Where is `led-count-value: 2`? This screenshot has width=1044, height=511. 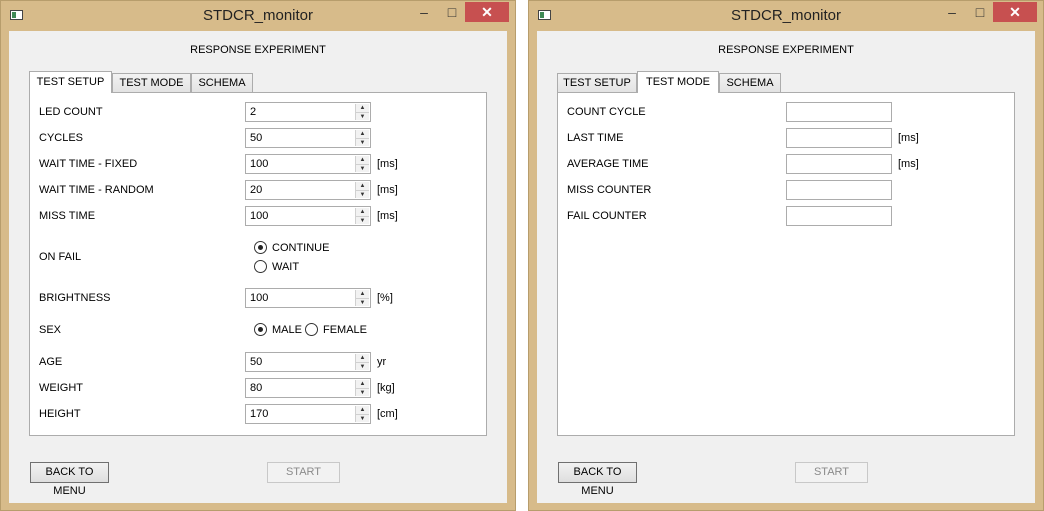
led-count-value: 2 is located at coordinates (253, 112).